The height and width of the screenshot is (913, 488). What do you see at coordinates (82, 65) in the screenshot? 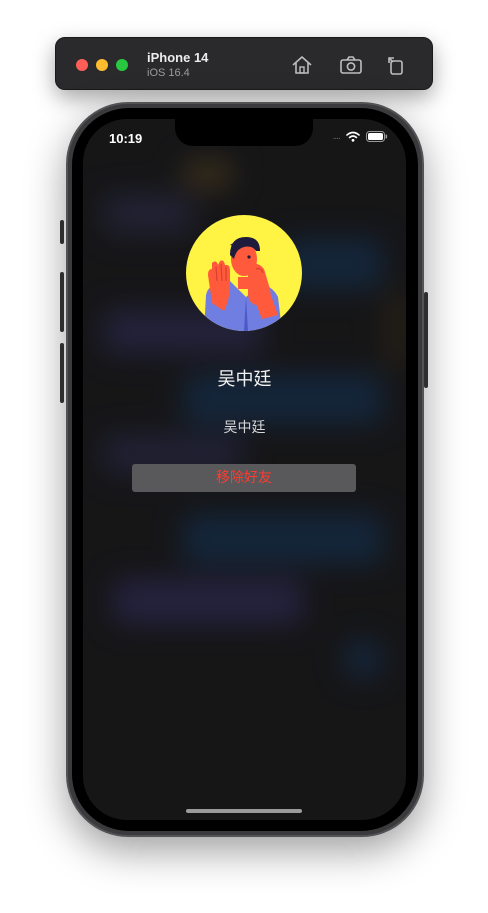
I see `close-window-button` at bounding box center [82, 65].